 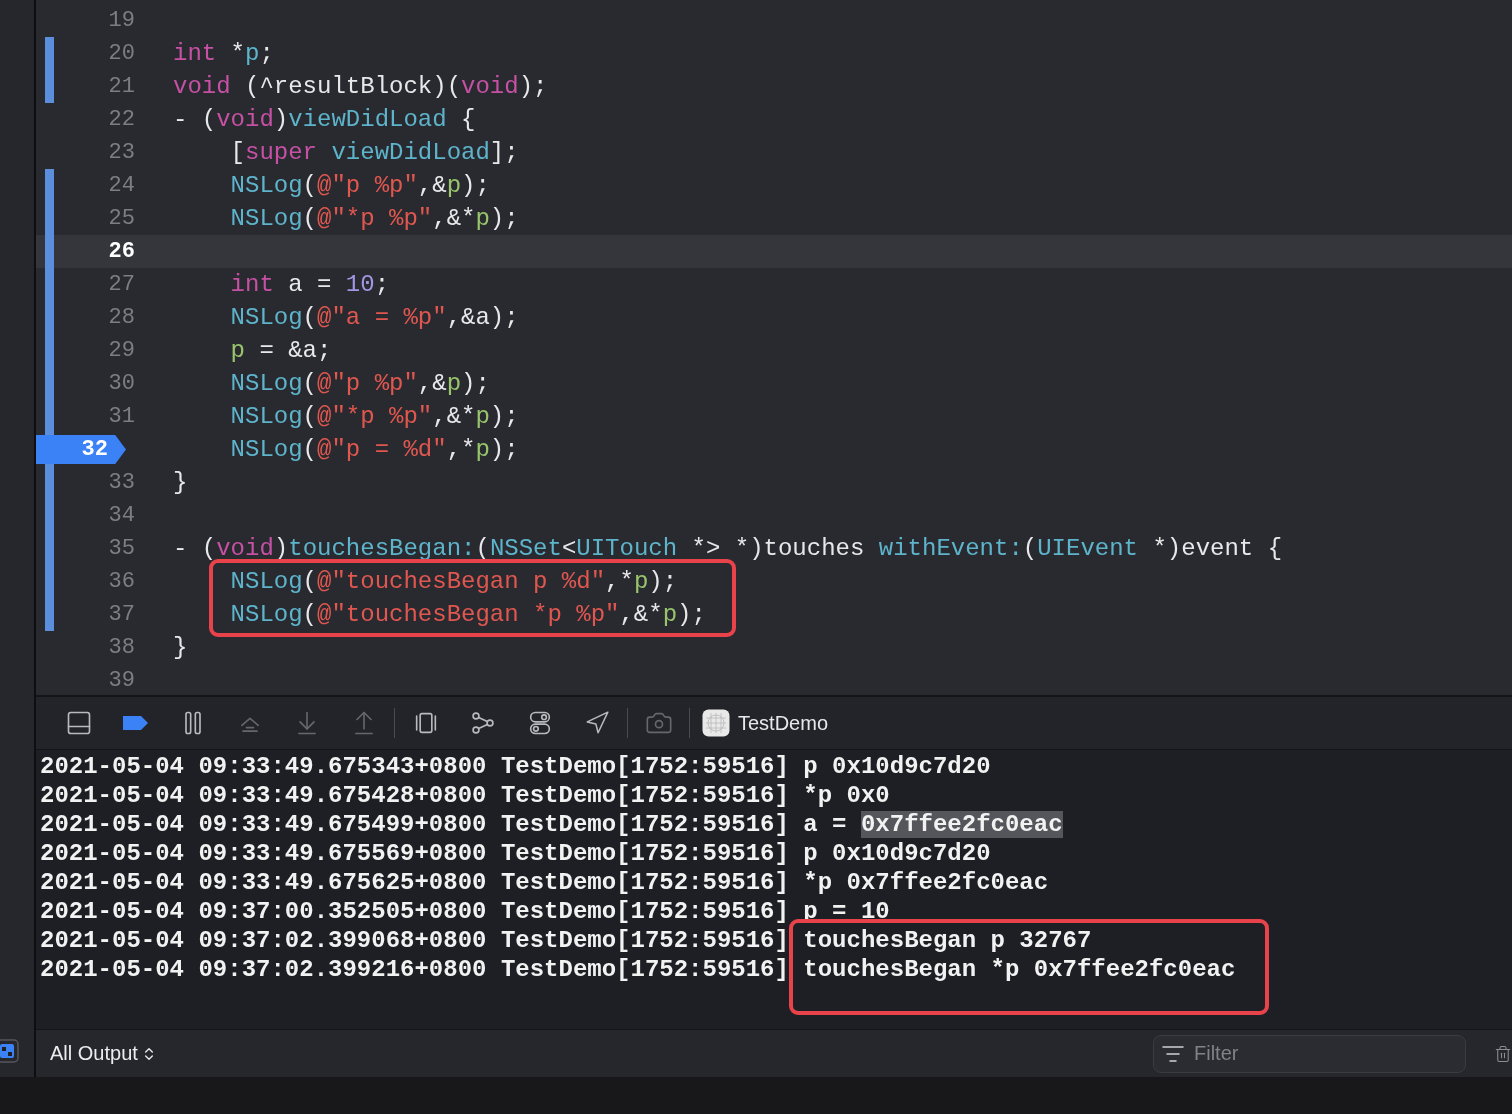 What do you see at coordinates (926, 882) in the screenshot?
I see `log-message: *p 0x7ffee2fc0eac` at bounding box center [926, 882].